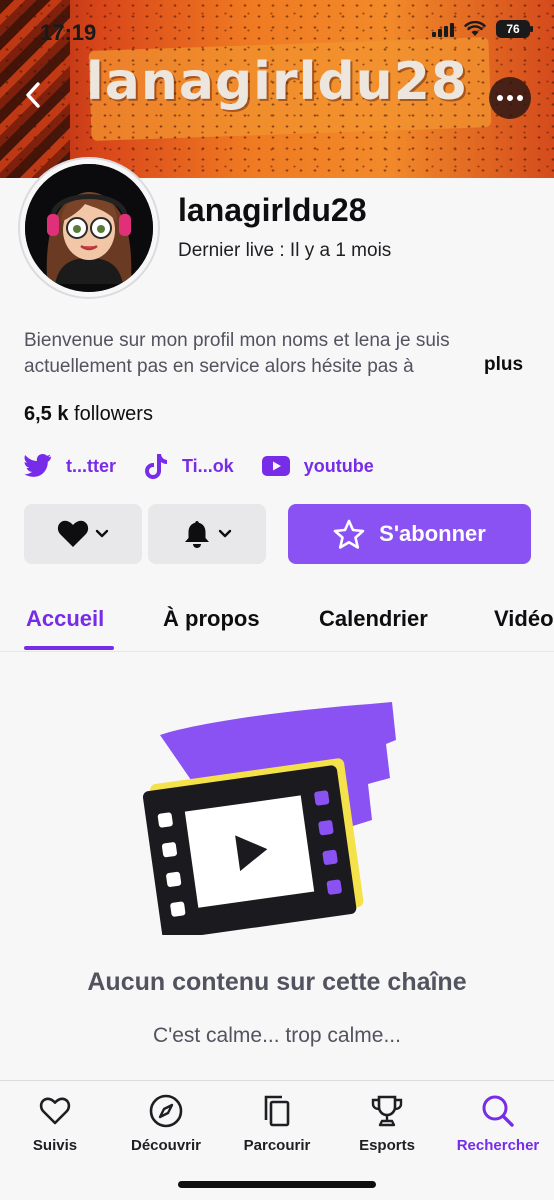  Describe the element at coordinates (514, 29) in the screenshot. I see `battery-icon: 76` at that location.